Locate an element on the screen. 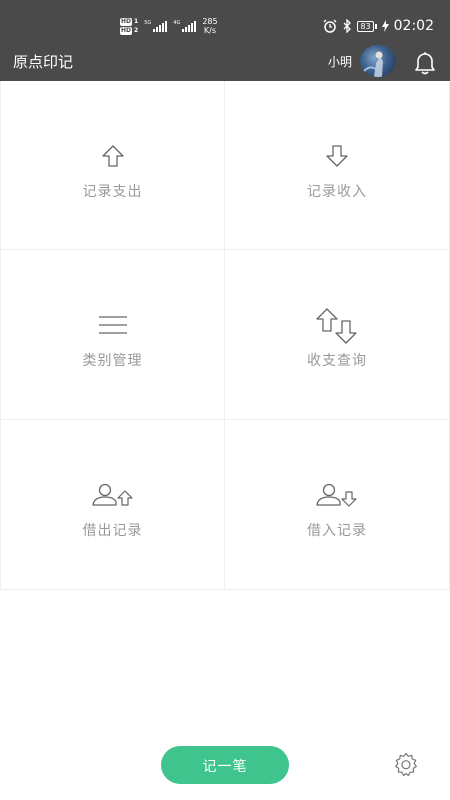  battery-icon: 83 is located at coordinates (367, 26).